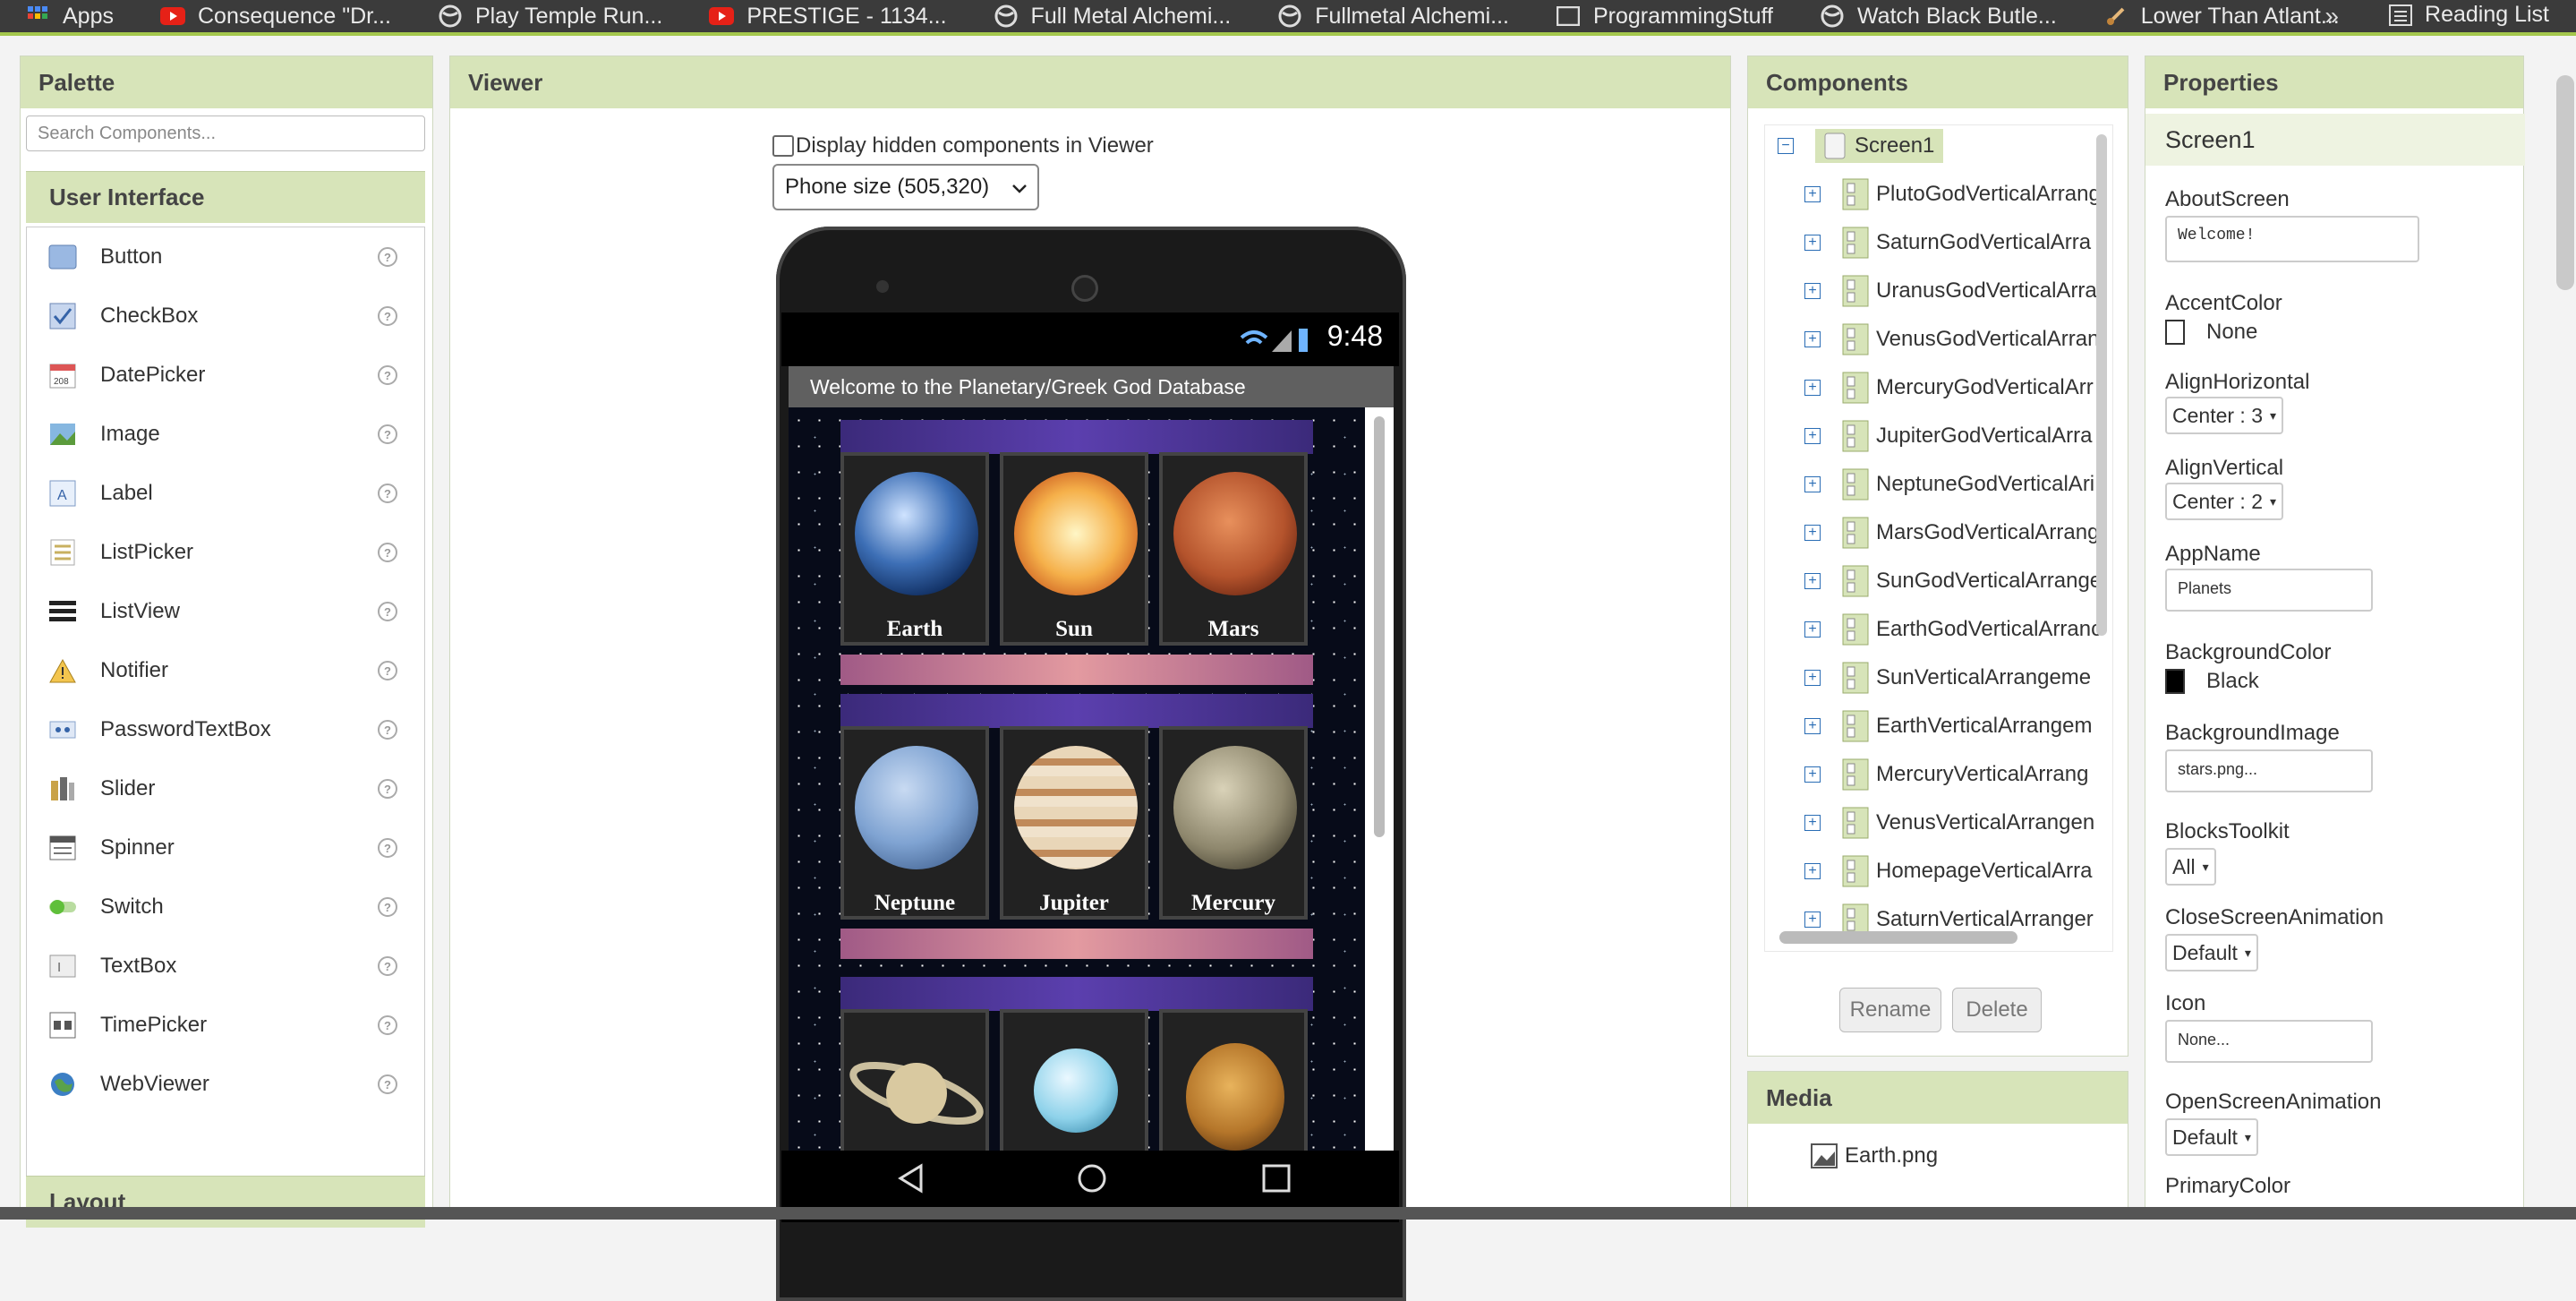 The height and width of the screenshot is (1301, 2576). What do you see at coordinates (905, 187) in the screenshot?
I see `phone-size-select: Phone size (505,320)` at bounding box center [905, 187].